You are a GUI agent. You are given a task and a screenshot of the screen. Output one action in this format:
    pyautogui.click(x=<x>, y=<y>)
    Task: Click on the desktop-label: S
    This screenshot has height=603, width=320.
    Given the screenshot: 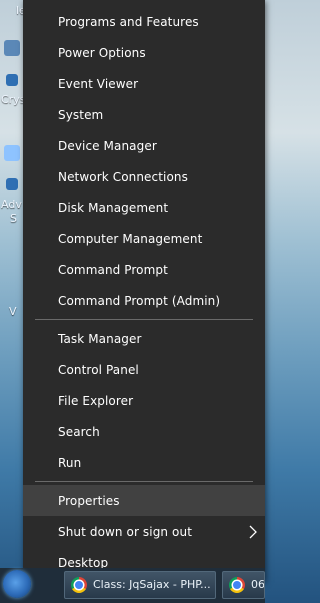 What is the action you would take?
    pyautogui.click(x=13, y=218)
    